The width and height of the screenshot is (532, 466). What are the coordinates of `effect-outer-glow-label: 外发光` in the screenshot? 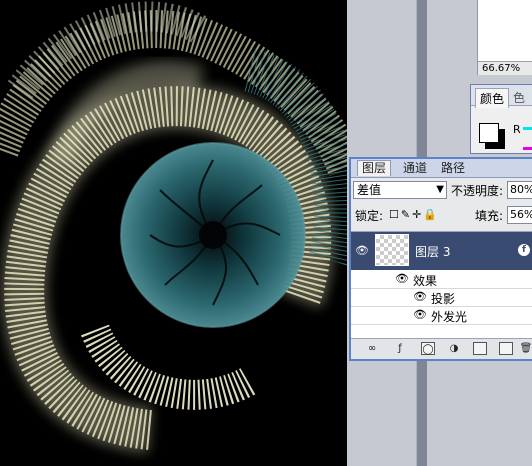 It's located at (449, 317).